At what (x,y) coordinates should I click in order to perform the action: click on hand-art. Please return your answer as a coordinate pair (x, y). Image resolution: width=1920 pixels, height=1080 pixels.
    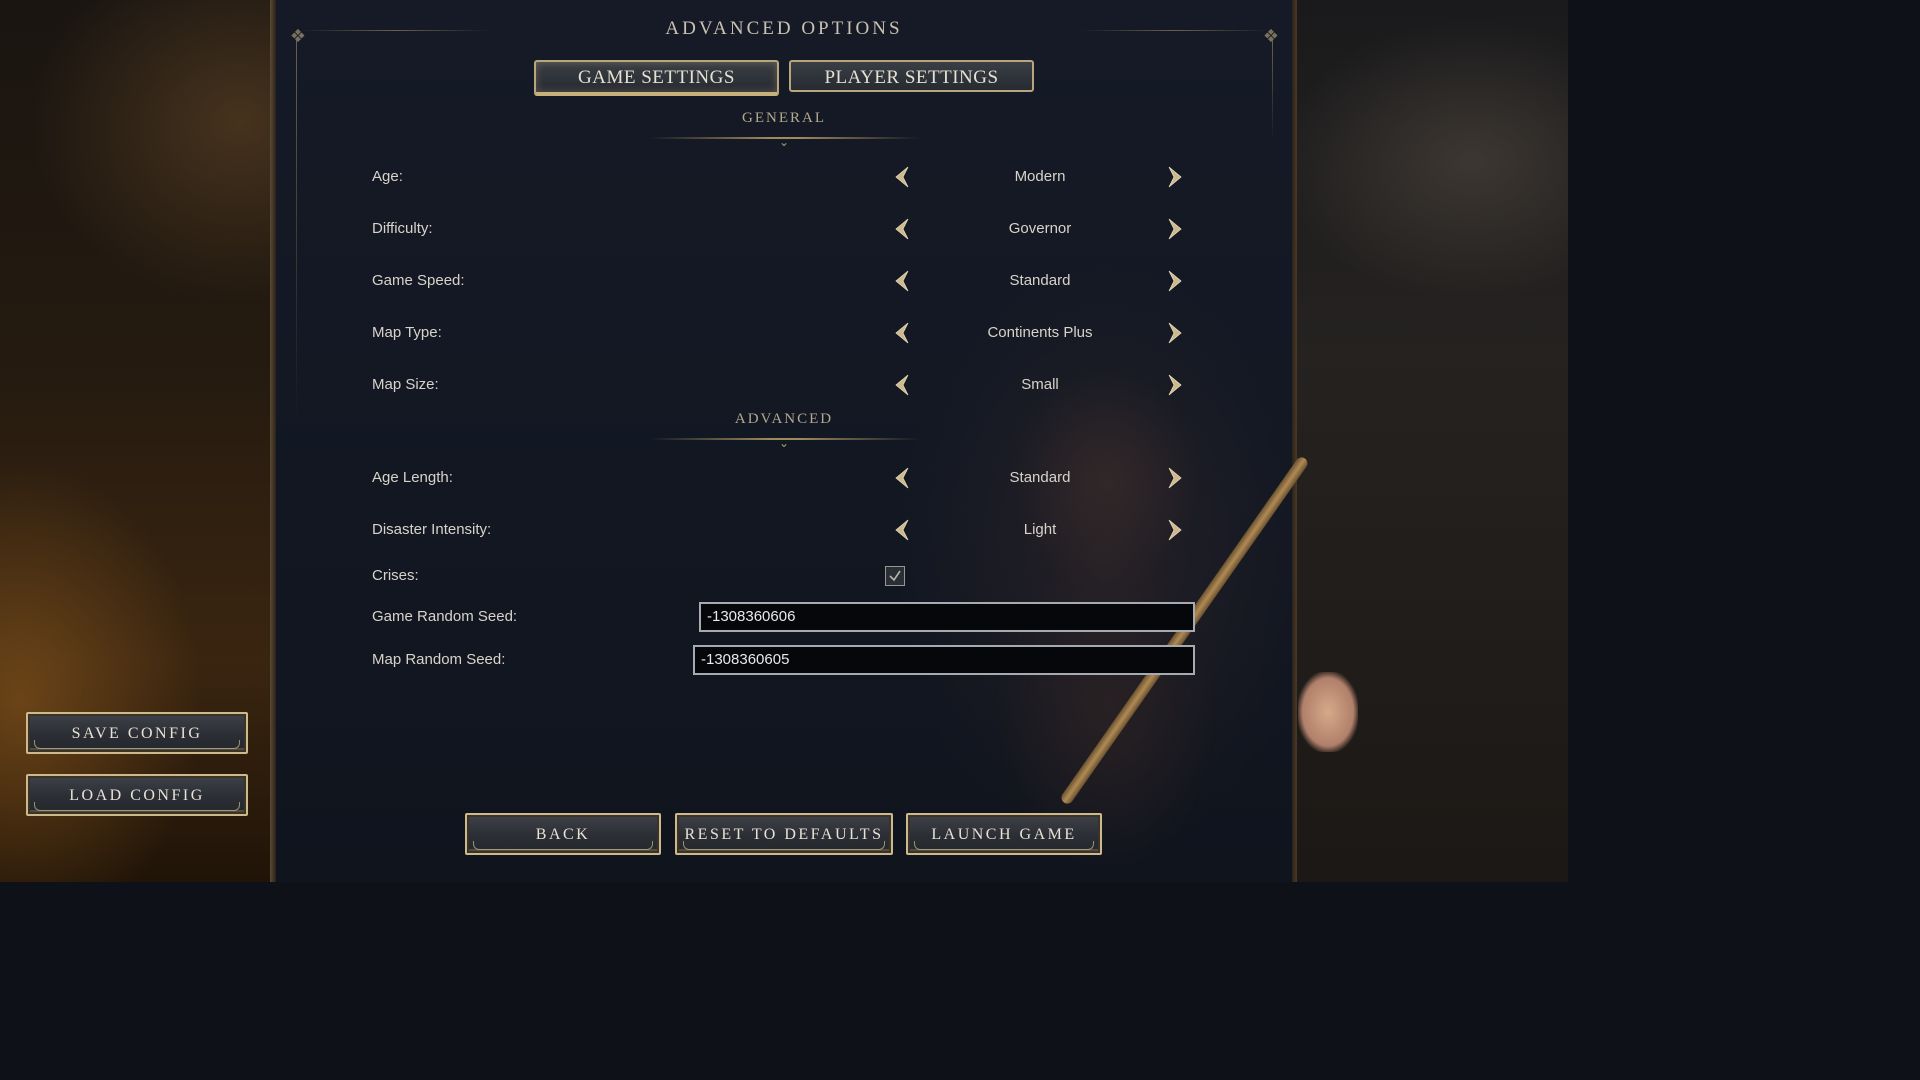
    Looking at the image, I should click on (1328, 712).